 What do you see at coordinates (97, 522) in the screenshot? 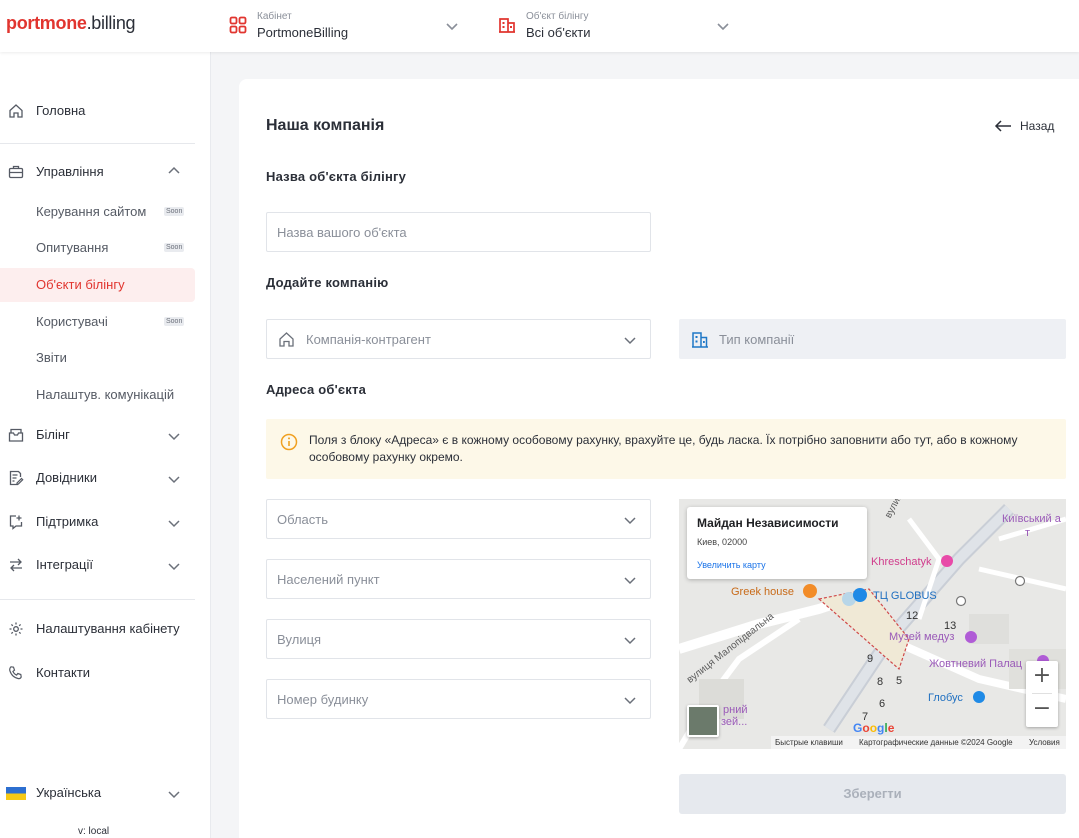
I see `sidebar-item-support: Підтримка` at bounding box center [97, 522].